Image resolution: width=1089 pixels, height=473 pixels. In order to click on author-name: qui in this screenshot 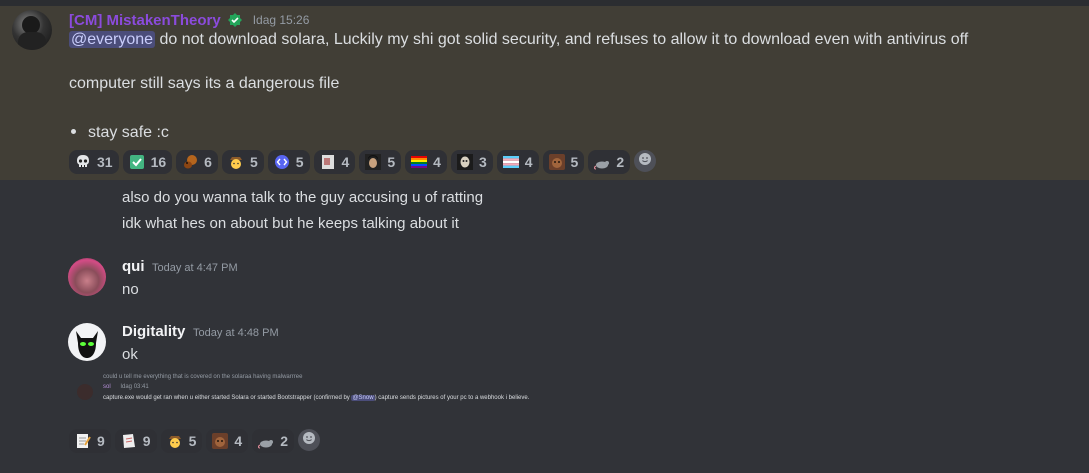, I will do `click(133, 266)`.